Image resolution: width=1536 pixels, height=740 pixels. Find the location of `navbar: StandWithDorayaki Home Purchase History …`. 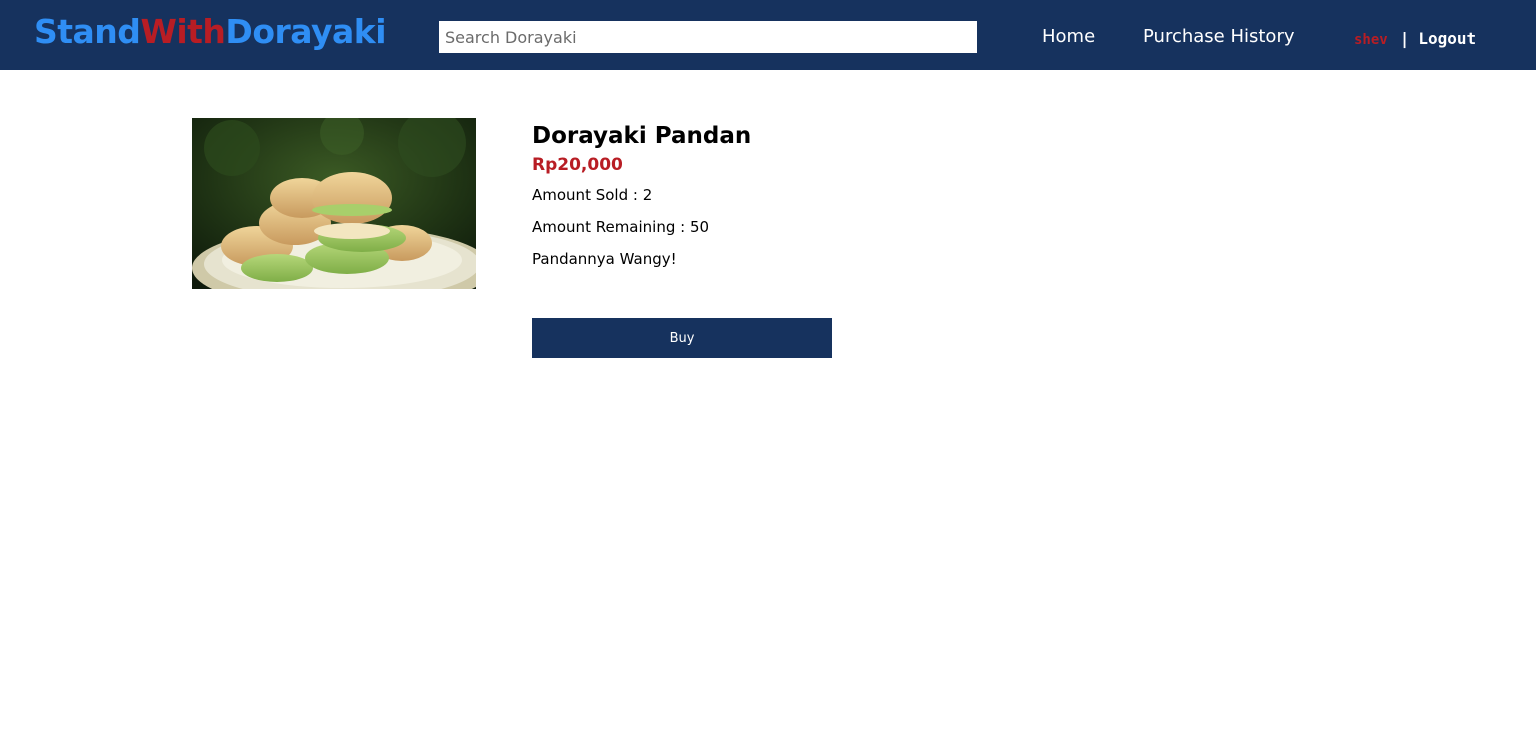

navbar: StandWithDorayaki Home Purchase History … is located at coordinates (768, 35).